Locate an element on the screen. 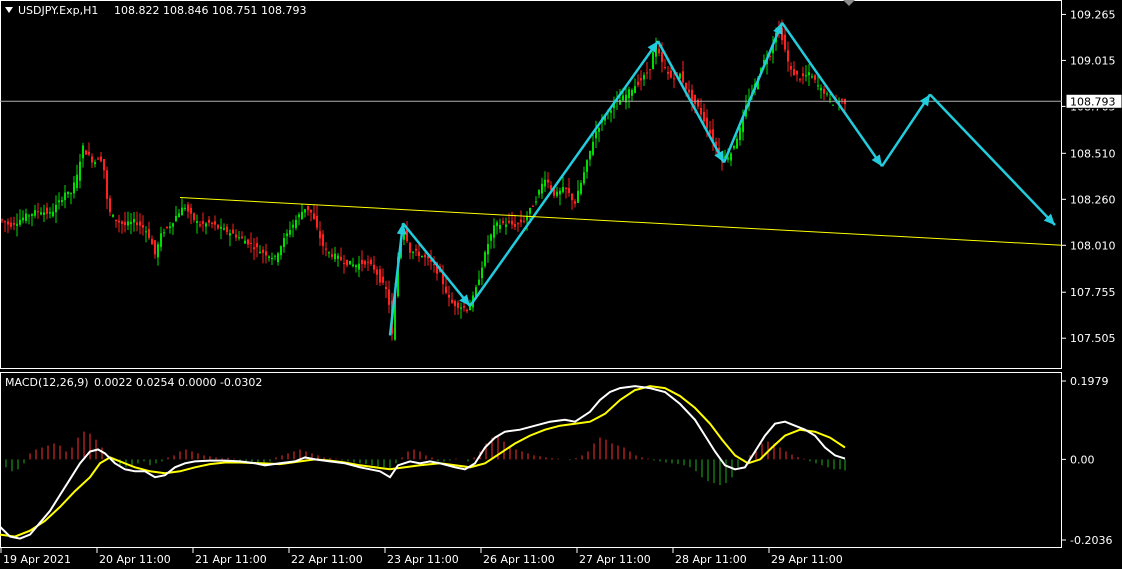  scroll-marker-icon is located at coordinates (849, 3).